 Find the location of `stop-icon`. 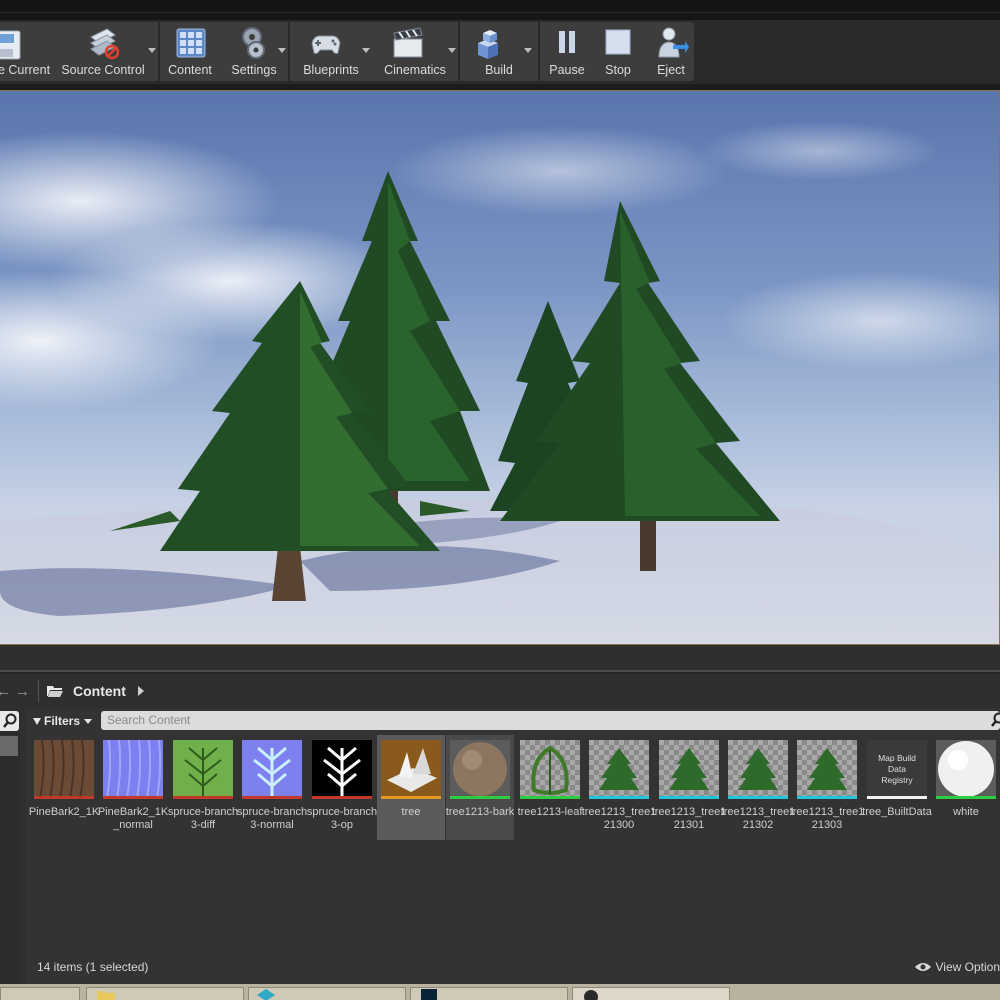

stop-icon is located at coordinates (618, 42).